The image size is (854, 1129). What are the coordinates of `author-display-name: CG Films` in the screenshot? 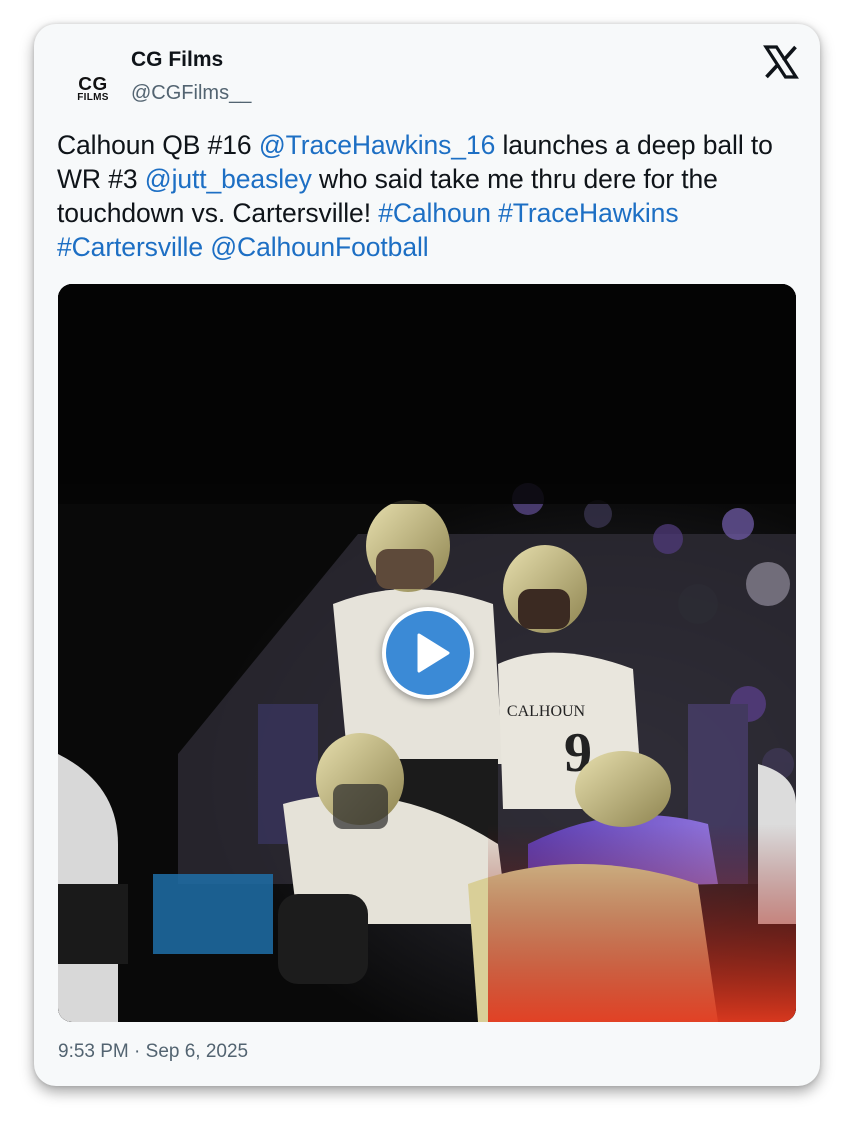 It's located at (177, 60).